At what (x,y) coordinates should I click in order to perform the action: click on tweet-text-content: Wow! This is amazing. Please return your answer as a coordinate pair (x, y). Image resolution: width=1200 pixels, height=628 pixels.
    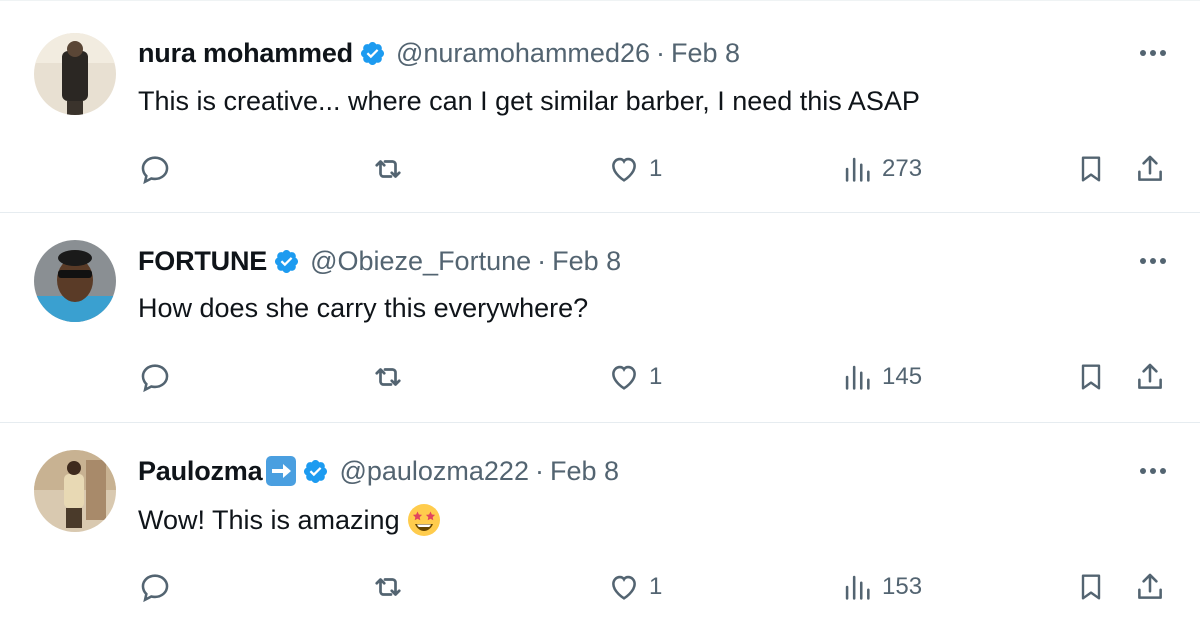
    Looking at the image, I should click on (269, 519).